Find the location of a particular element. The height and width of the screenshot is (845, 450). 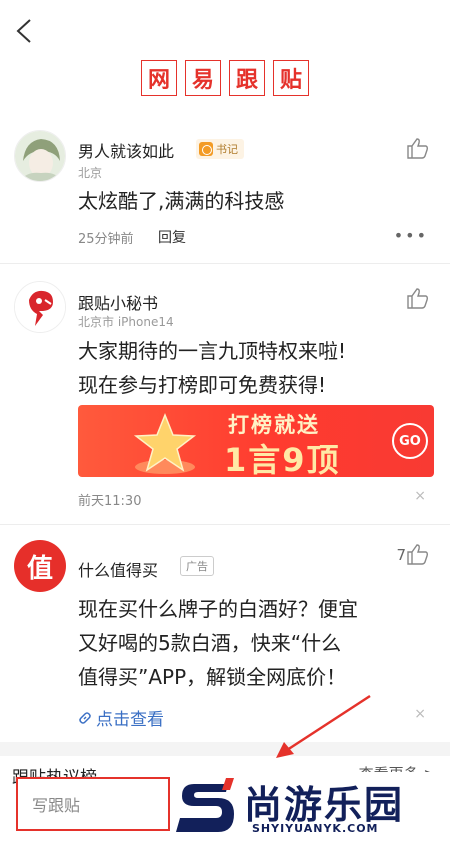

title-char: 网 is located at coordinates (159, 78).